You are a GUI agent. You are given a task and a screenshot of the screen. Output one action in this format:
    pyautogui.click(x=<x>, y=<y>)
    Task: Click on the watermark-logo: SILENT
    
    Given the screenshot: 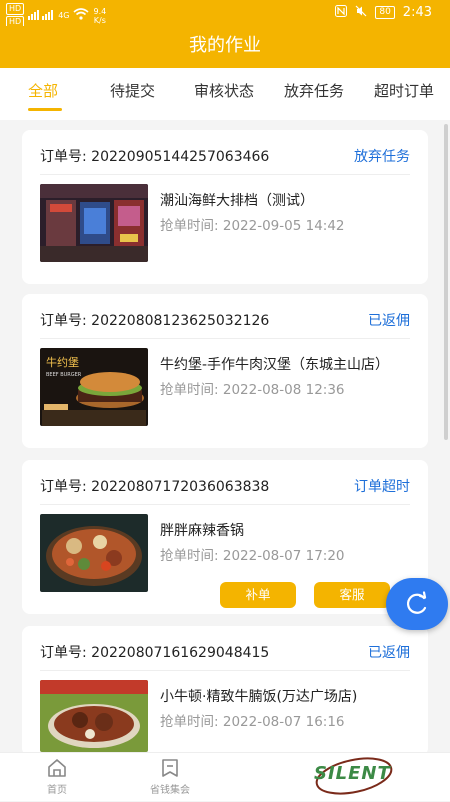 What is the action you would take?
    pyautogui.click(x=354, y=774)
    